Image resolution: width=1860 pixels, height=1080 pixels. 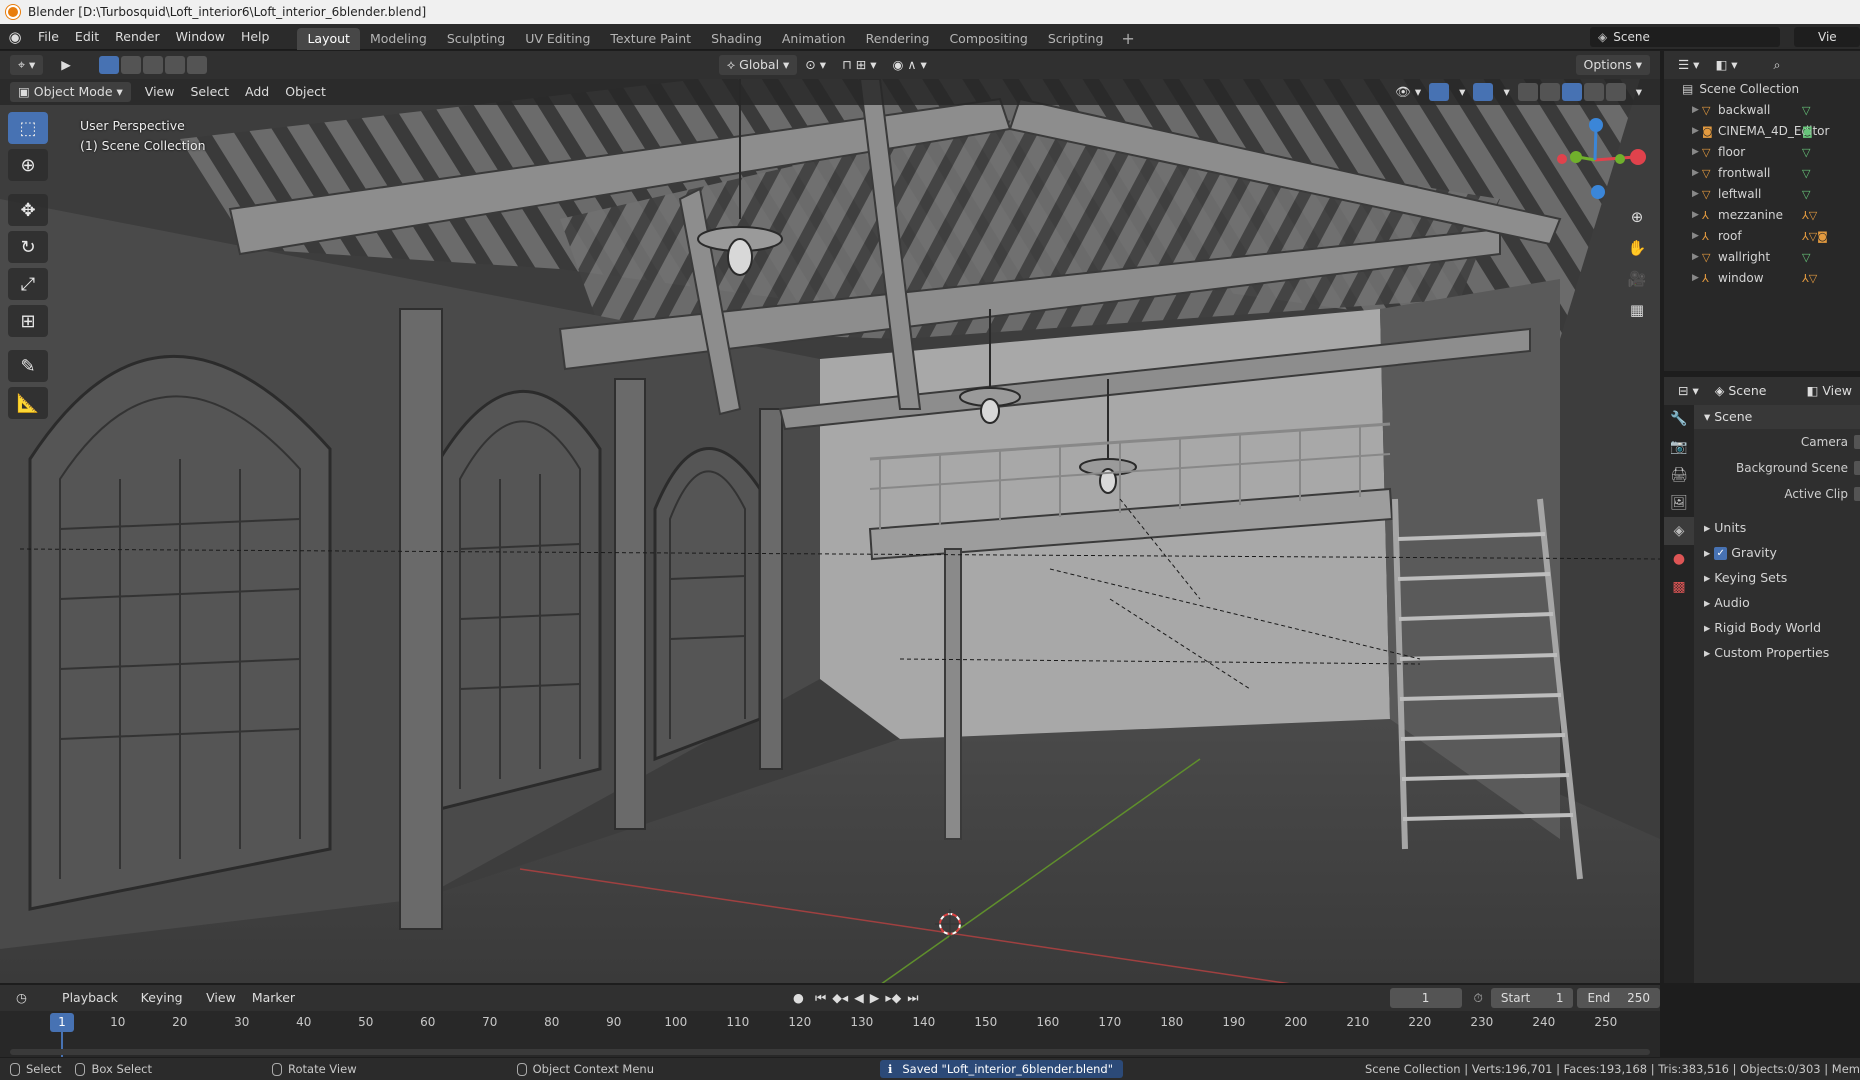 What do you see at coordinates (736, 39) in the screenshot?
I see `tab-shading: Shading` at bounding box center [736, 39].